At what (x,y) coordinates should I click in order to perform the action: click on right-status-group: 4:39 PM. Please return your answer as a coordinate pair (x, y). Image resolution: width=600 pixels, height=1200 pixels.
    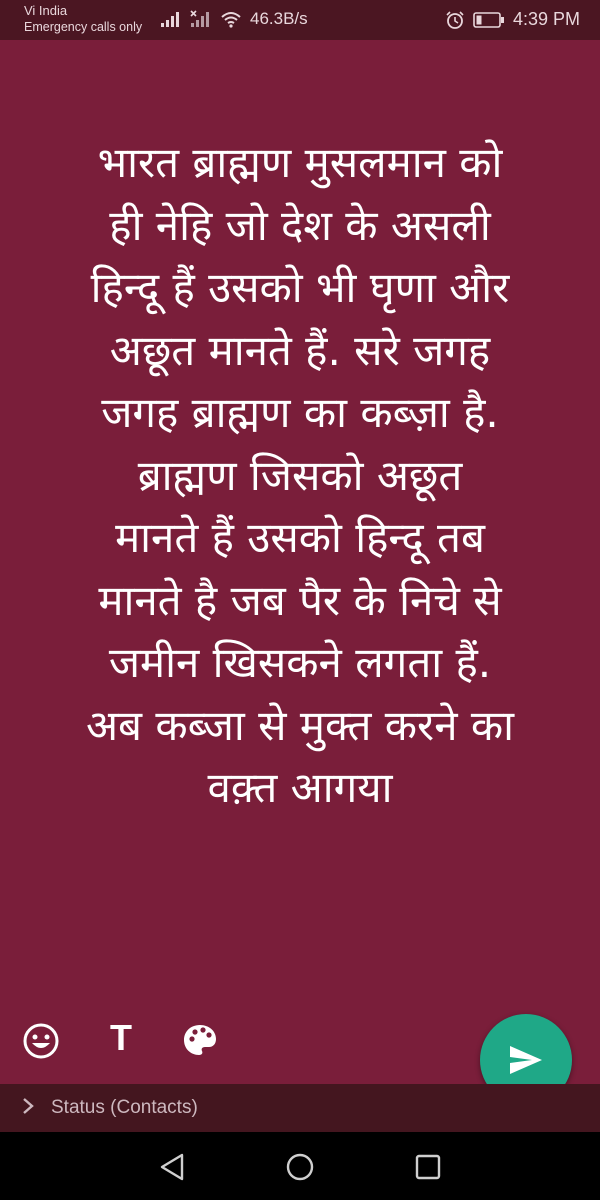
    Looking at the image, I should click on (512, 19).